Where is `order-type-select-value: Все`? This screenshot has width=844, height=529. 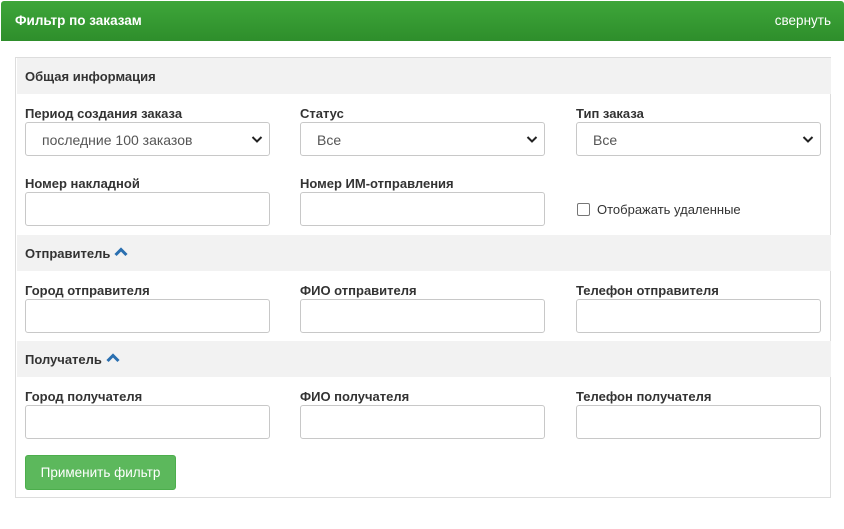
order-type-select-value: Все is located at coordinates (605, 140).